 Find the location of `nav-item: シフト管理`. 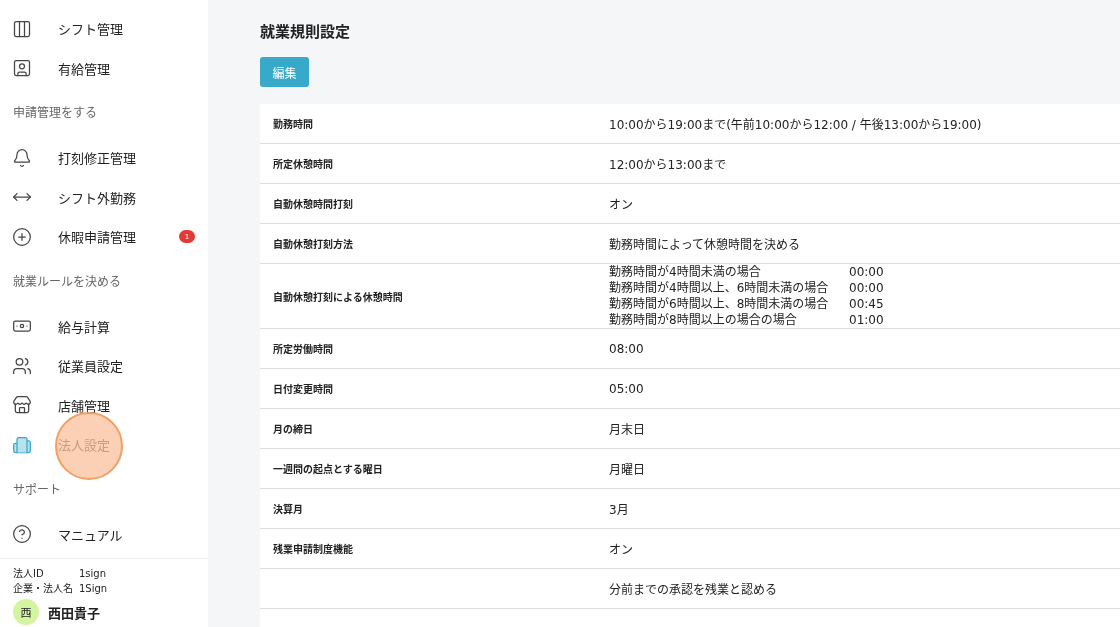

nav-item: シフト管理 is located at coordinates (104, 29).